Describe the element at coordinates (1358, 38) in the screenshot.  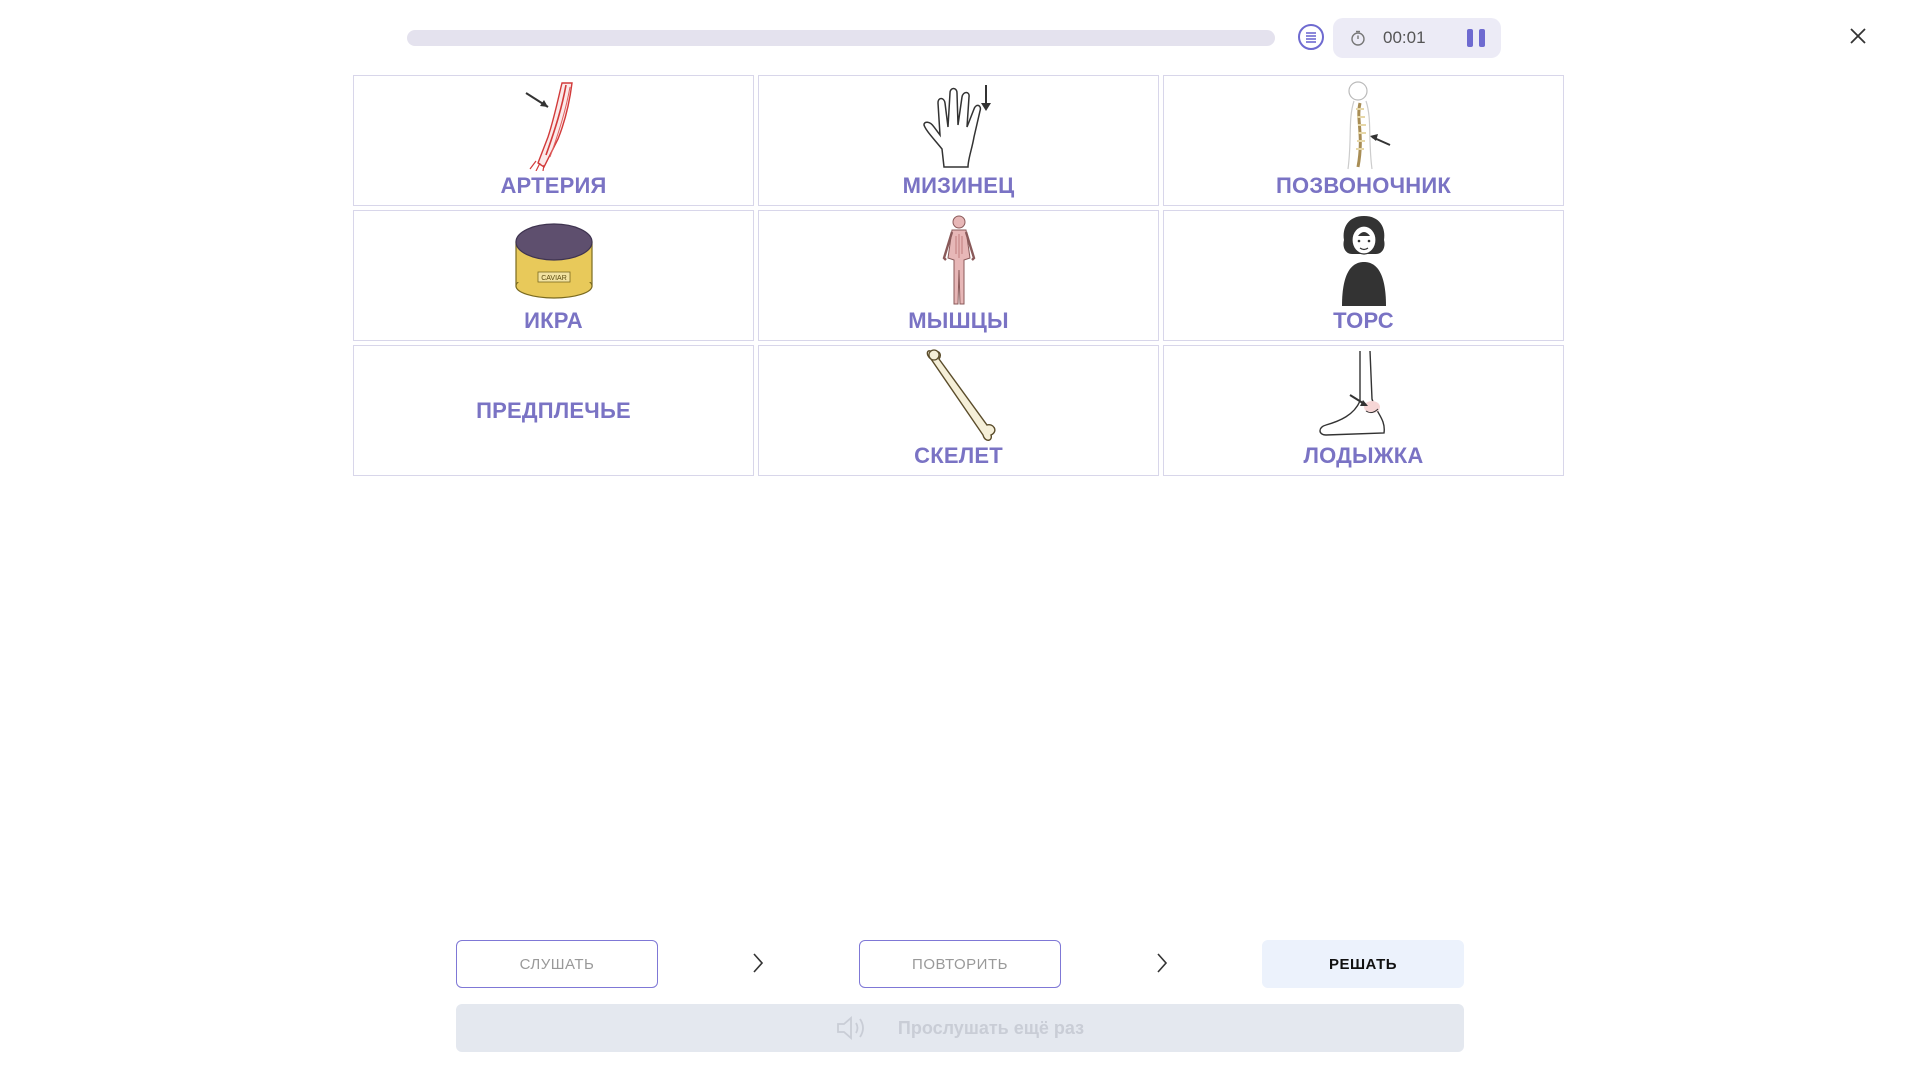
I see `stopwatch-icon` at that location.